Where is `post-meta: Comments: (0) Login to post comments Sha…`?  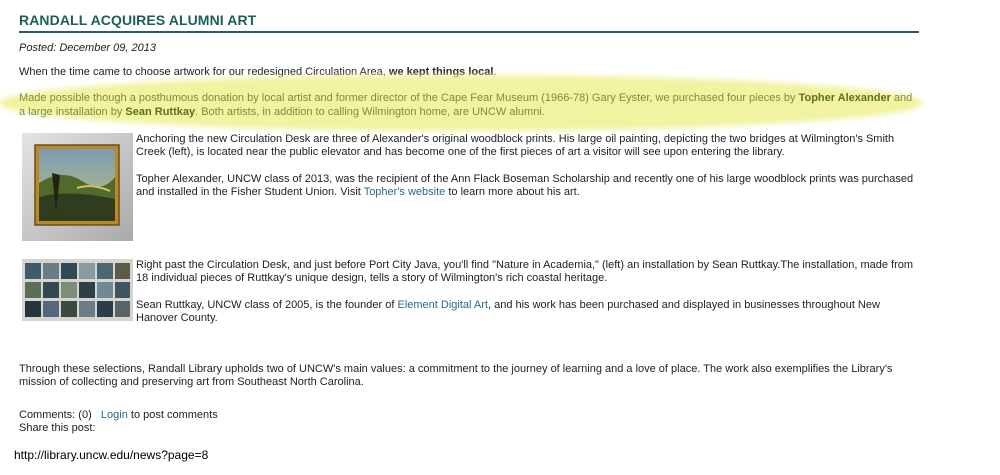
post-meta: Comments: (0) Login to post comments Sha… is located at coordinates (118, 422).